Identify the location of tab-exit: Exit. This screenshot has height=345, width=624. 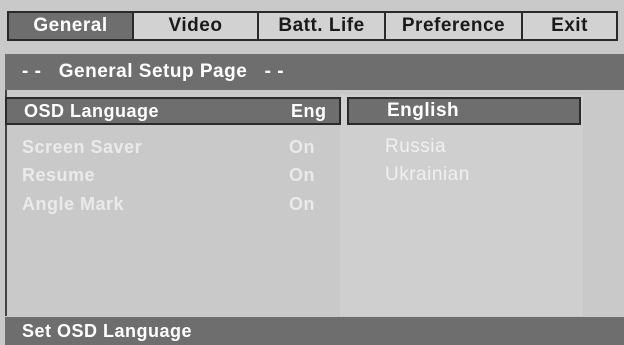
(569, 26).